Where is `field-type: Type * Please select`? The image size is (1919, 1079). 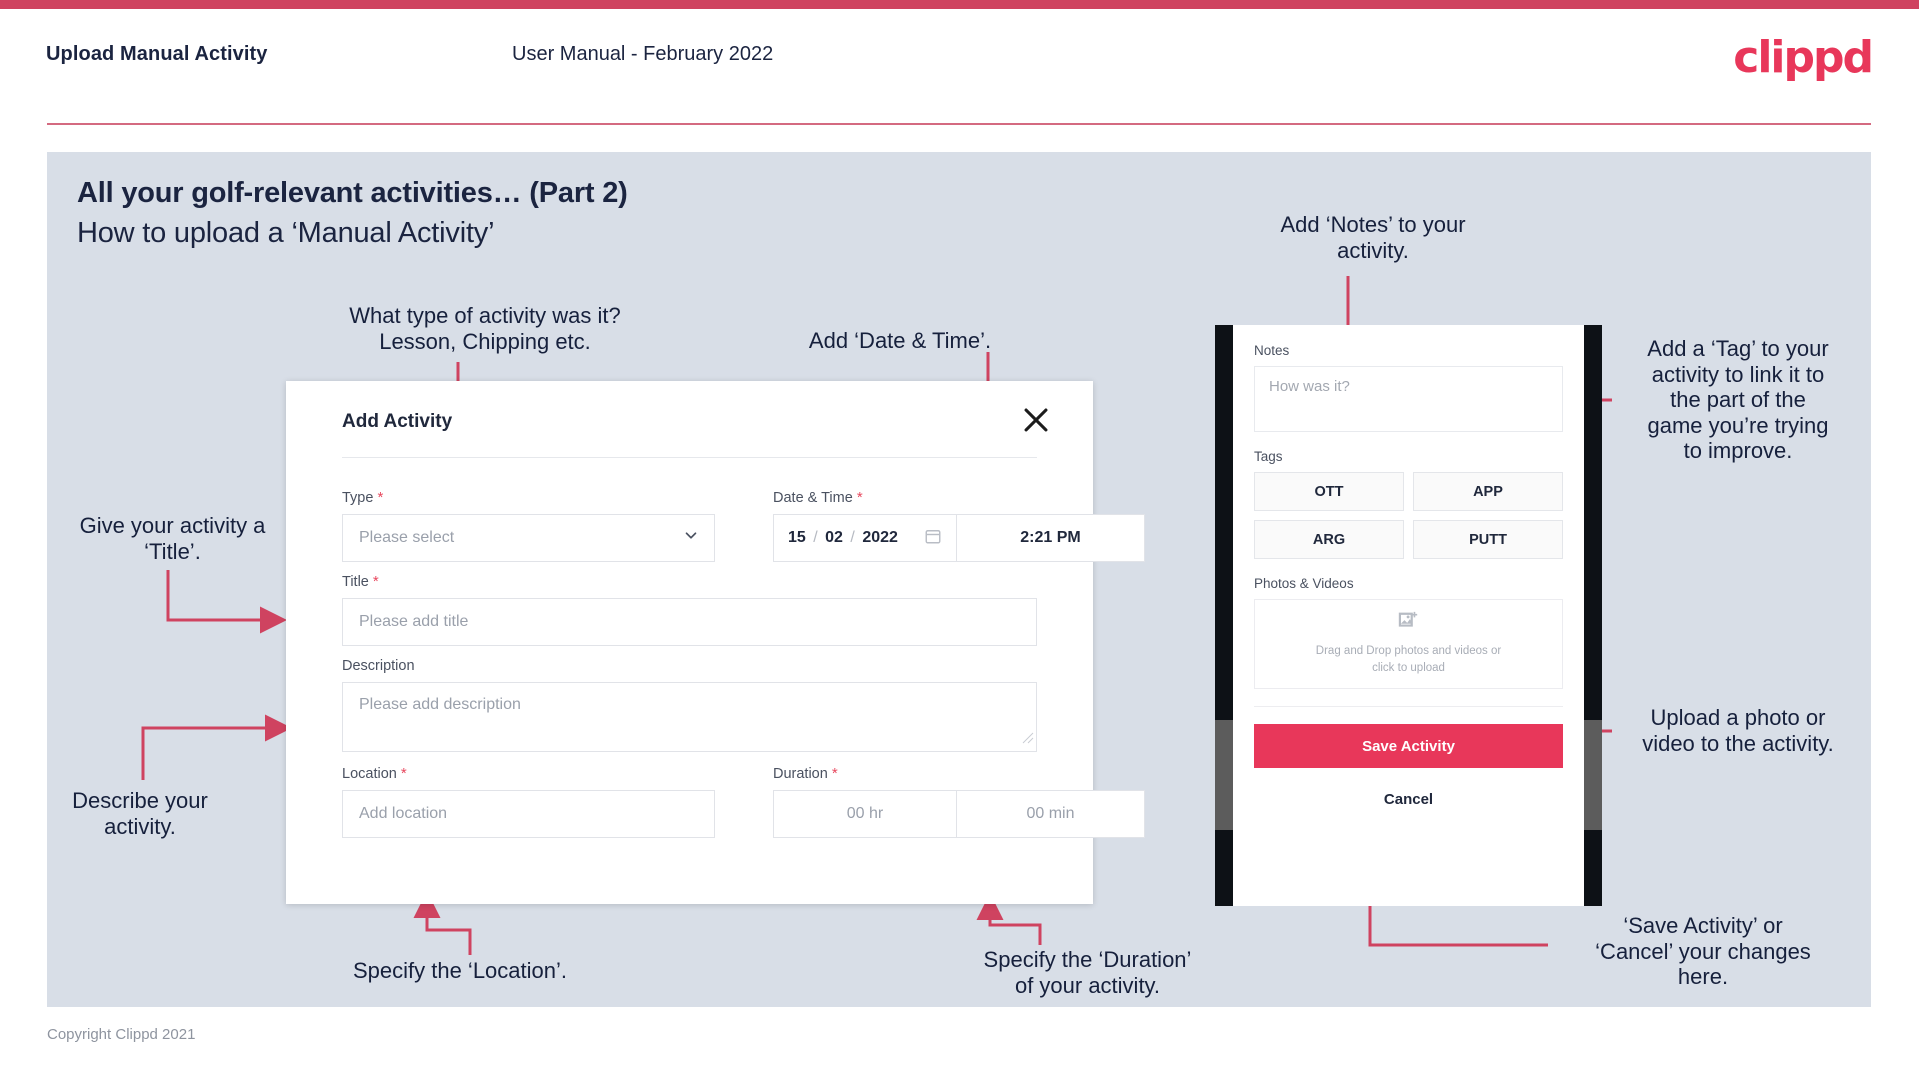 field-type: Type * Please select is located at coordinates (528, 525).